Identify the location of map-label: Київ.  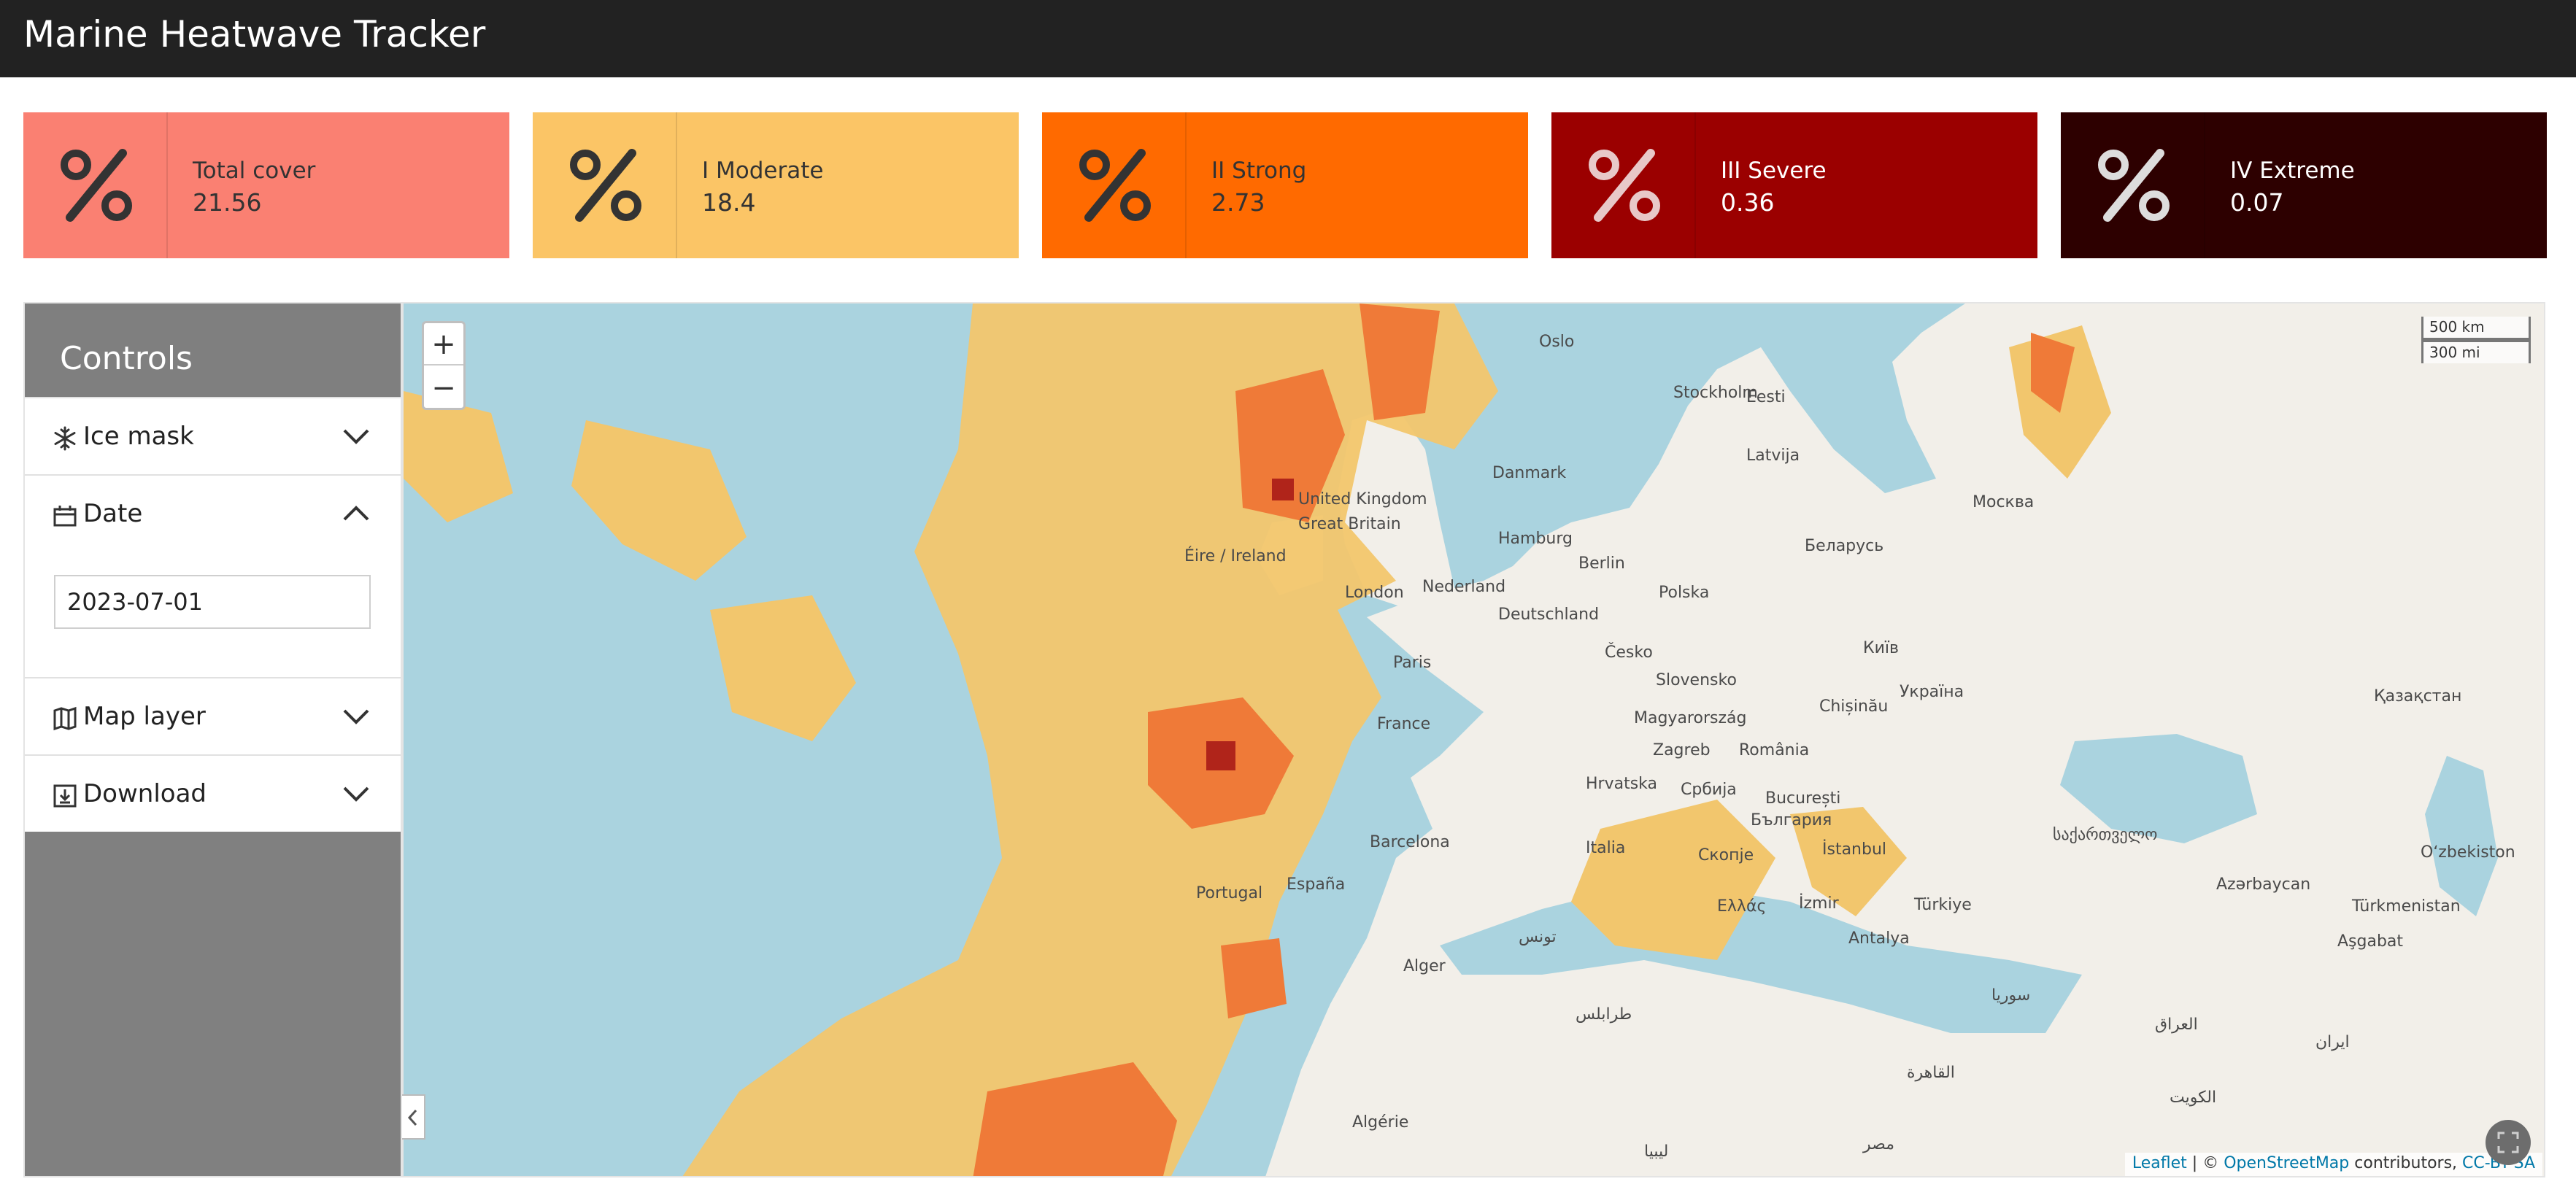
(1881, 648).